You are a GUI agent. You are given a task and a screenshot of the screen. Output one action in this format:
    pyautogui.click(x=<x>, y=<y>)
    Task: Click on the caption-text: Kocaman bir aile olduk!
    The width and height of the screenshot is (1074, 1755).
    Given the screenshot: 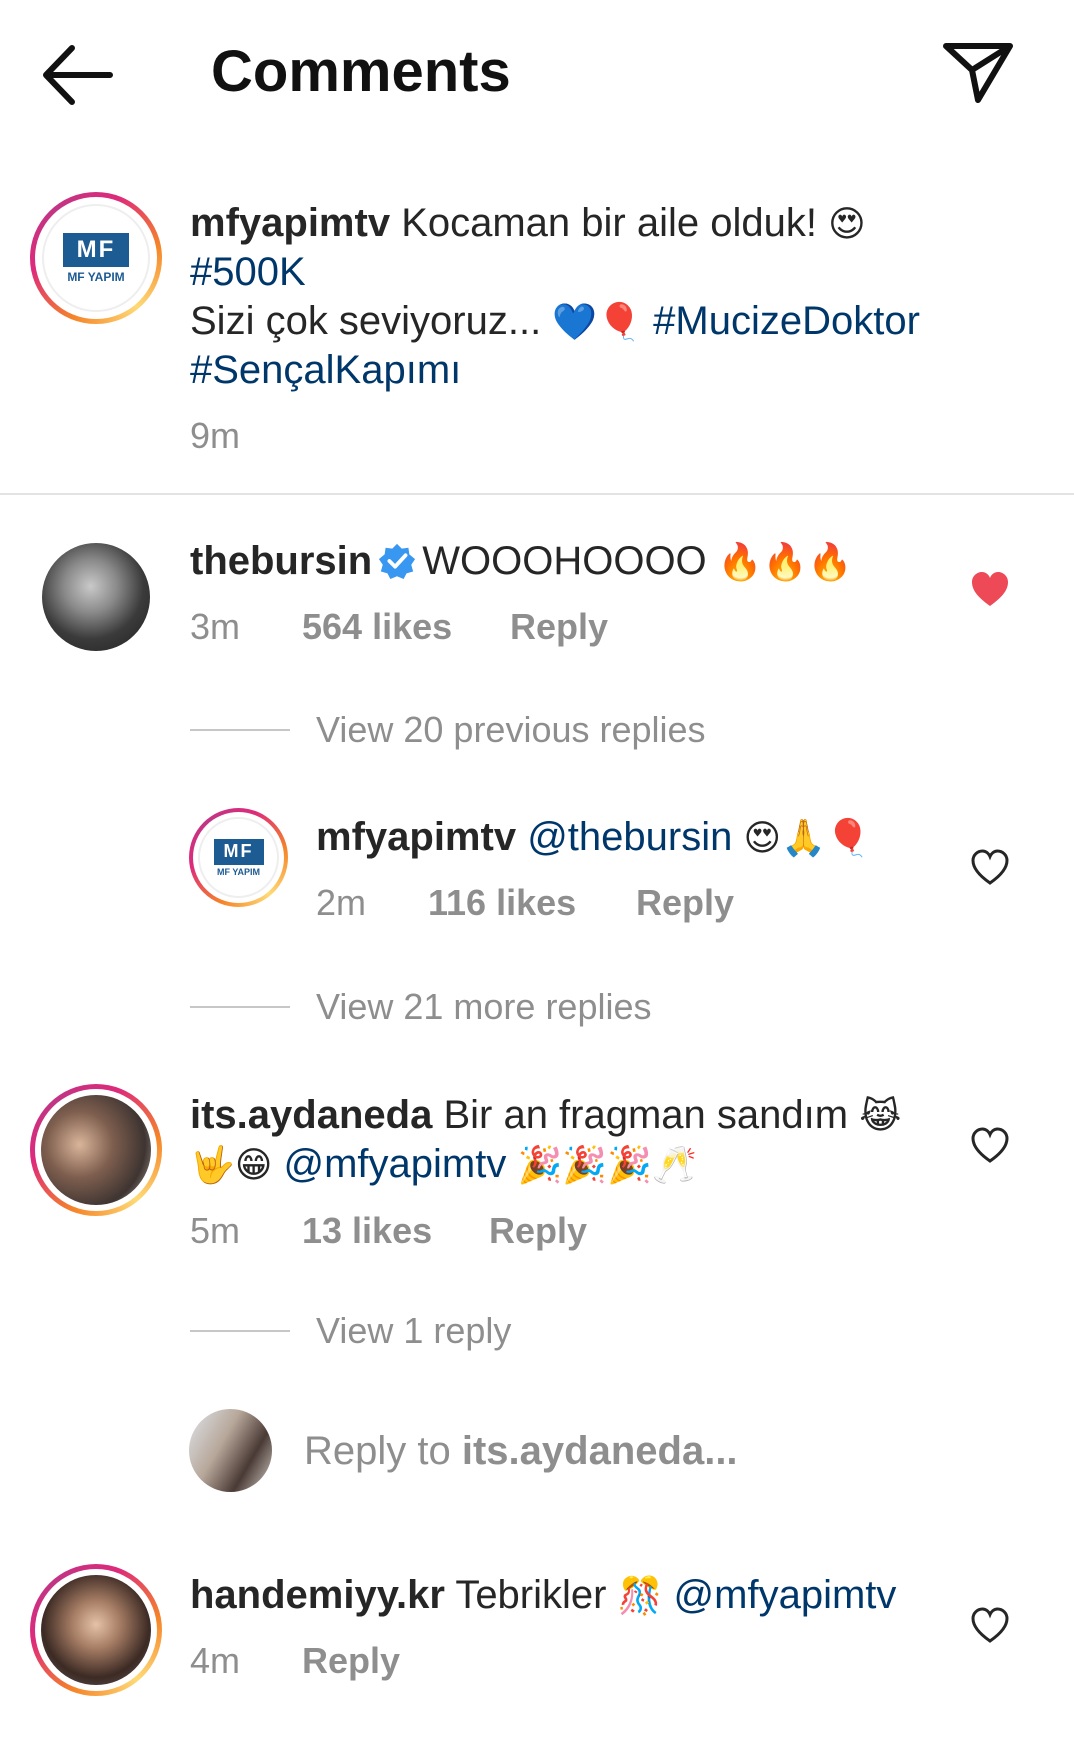 What is the action you would take?
    pyautogui.click(x=609, y=223)
    